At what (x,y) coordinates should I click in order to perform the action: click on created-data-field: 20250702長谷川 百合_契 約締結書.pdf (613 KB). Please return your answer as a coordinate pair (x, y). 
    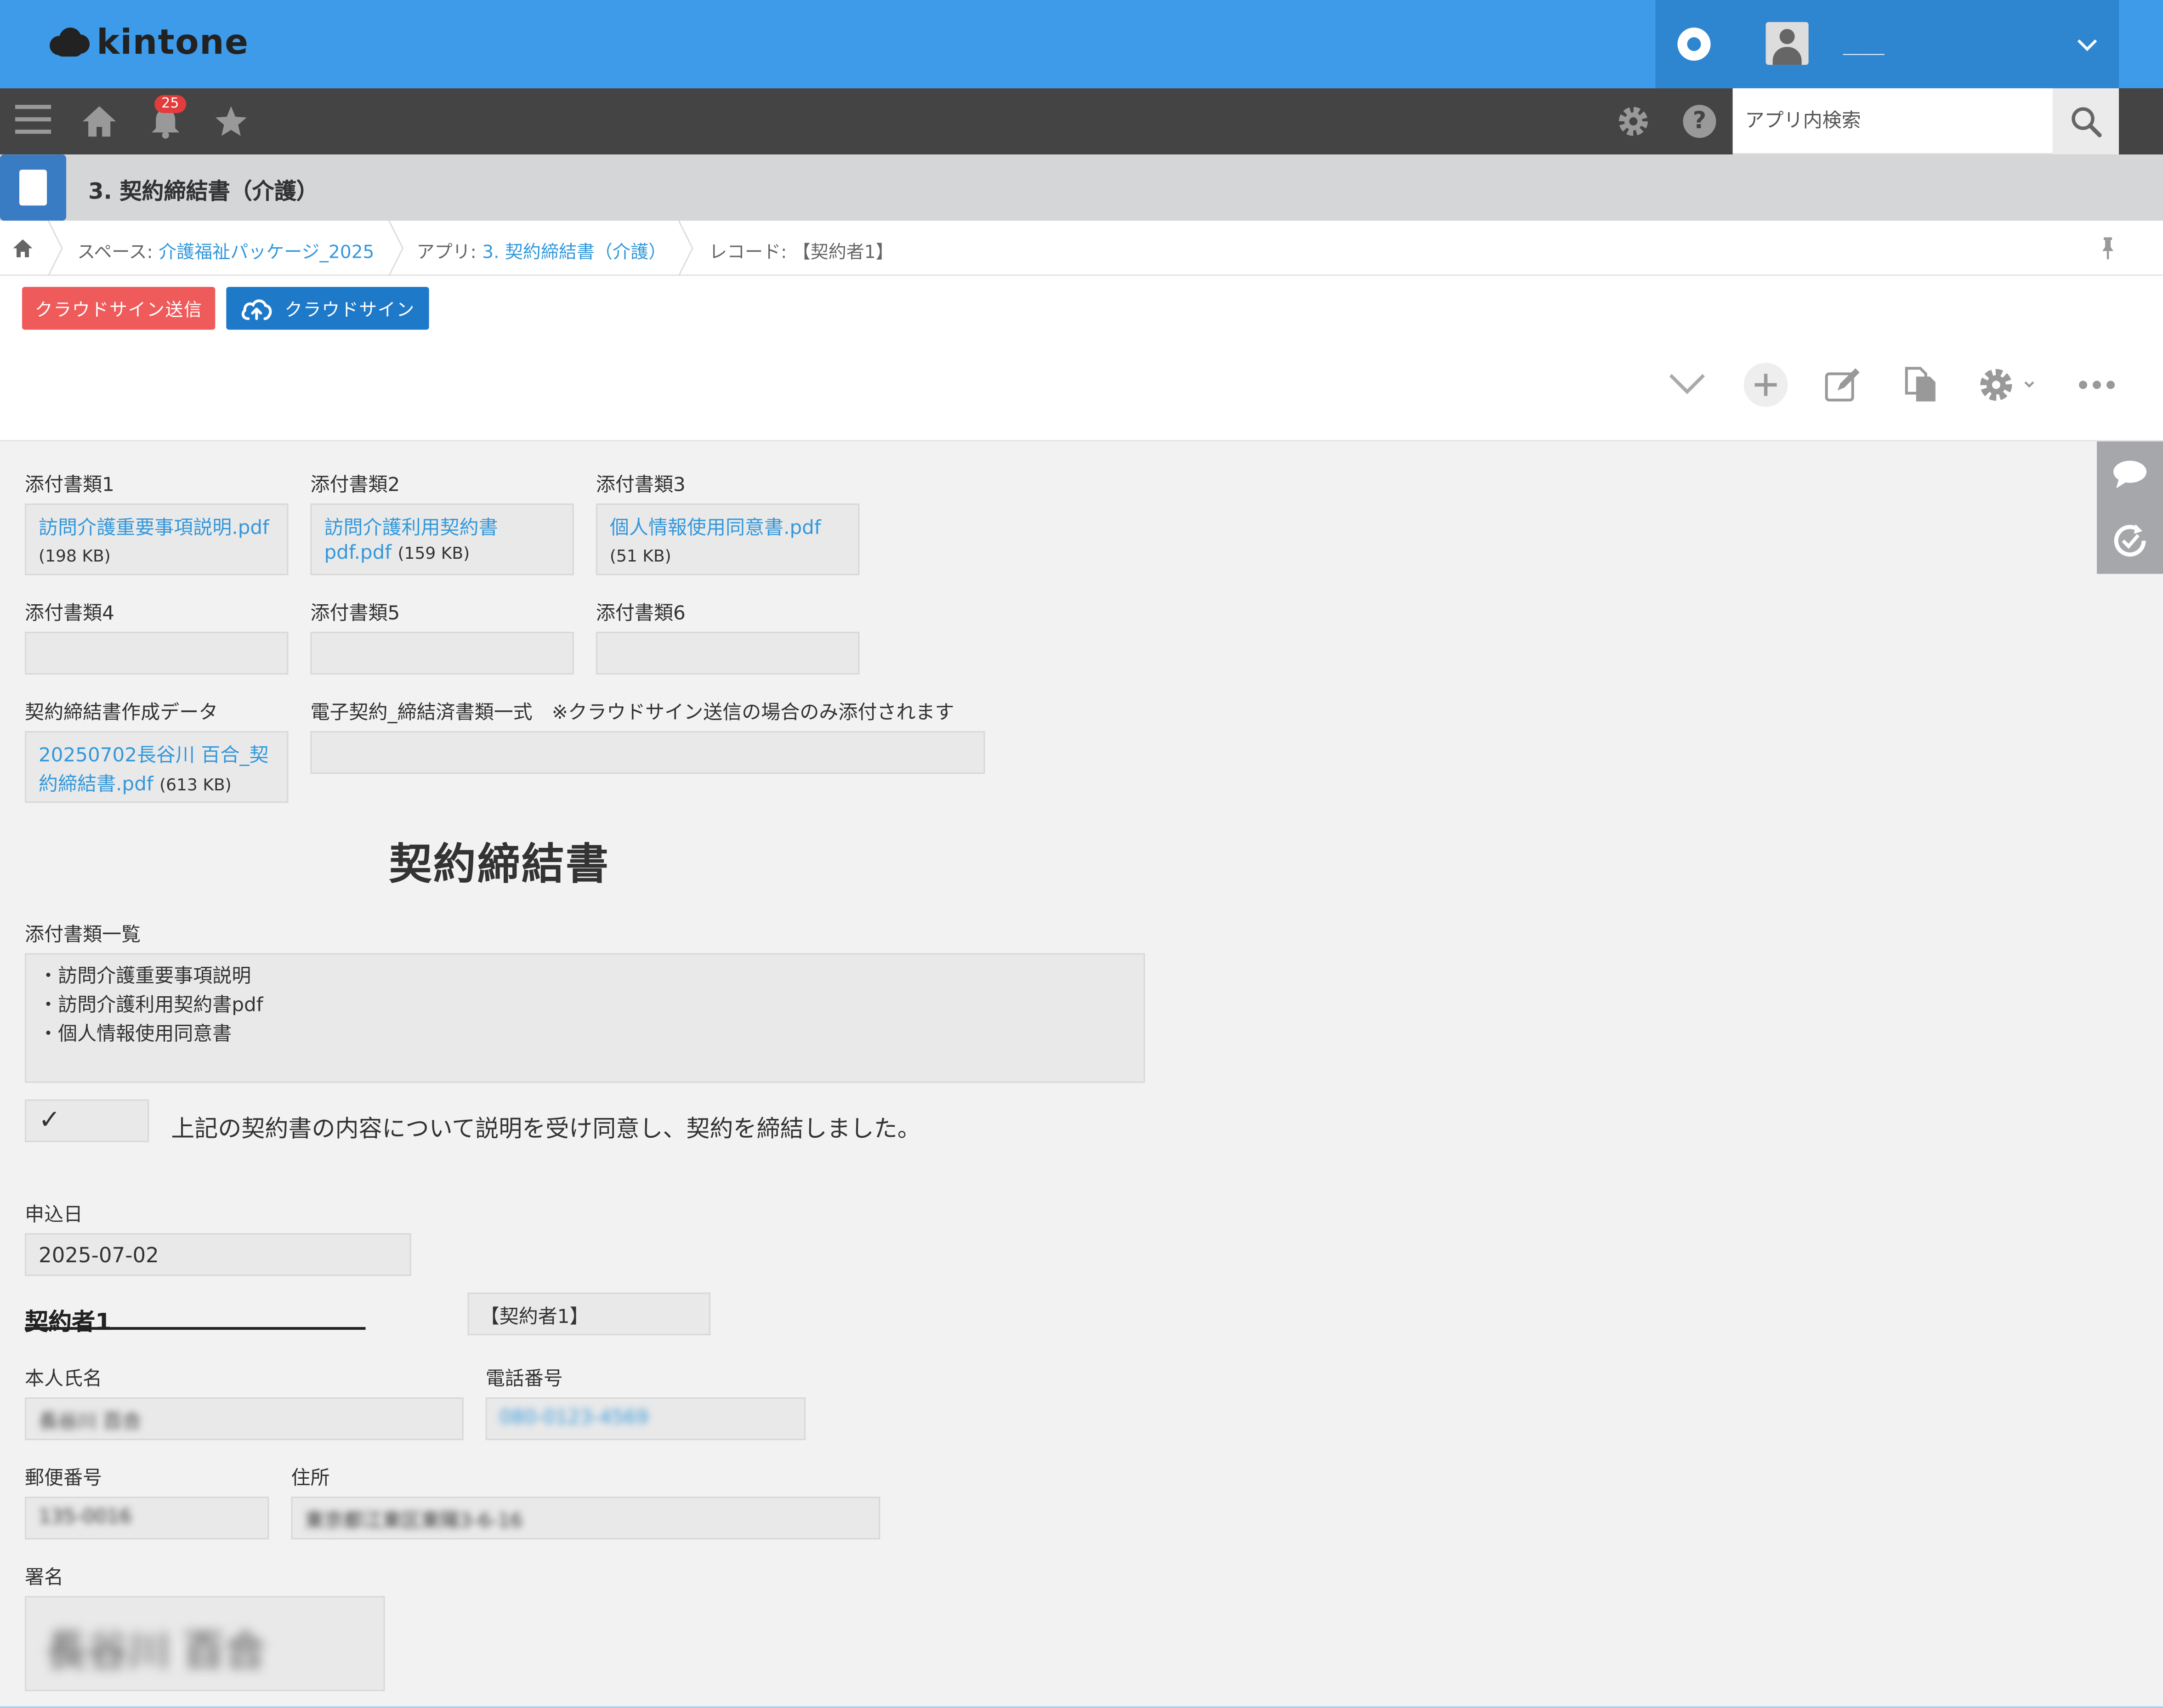
    Looking at the image, I should click on (157, 767).